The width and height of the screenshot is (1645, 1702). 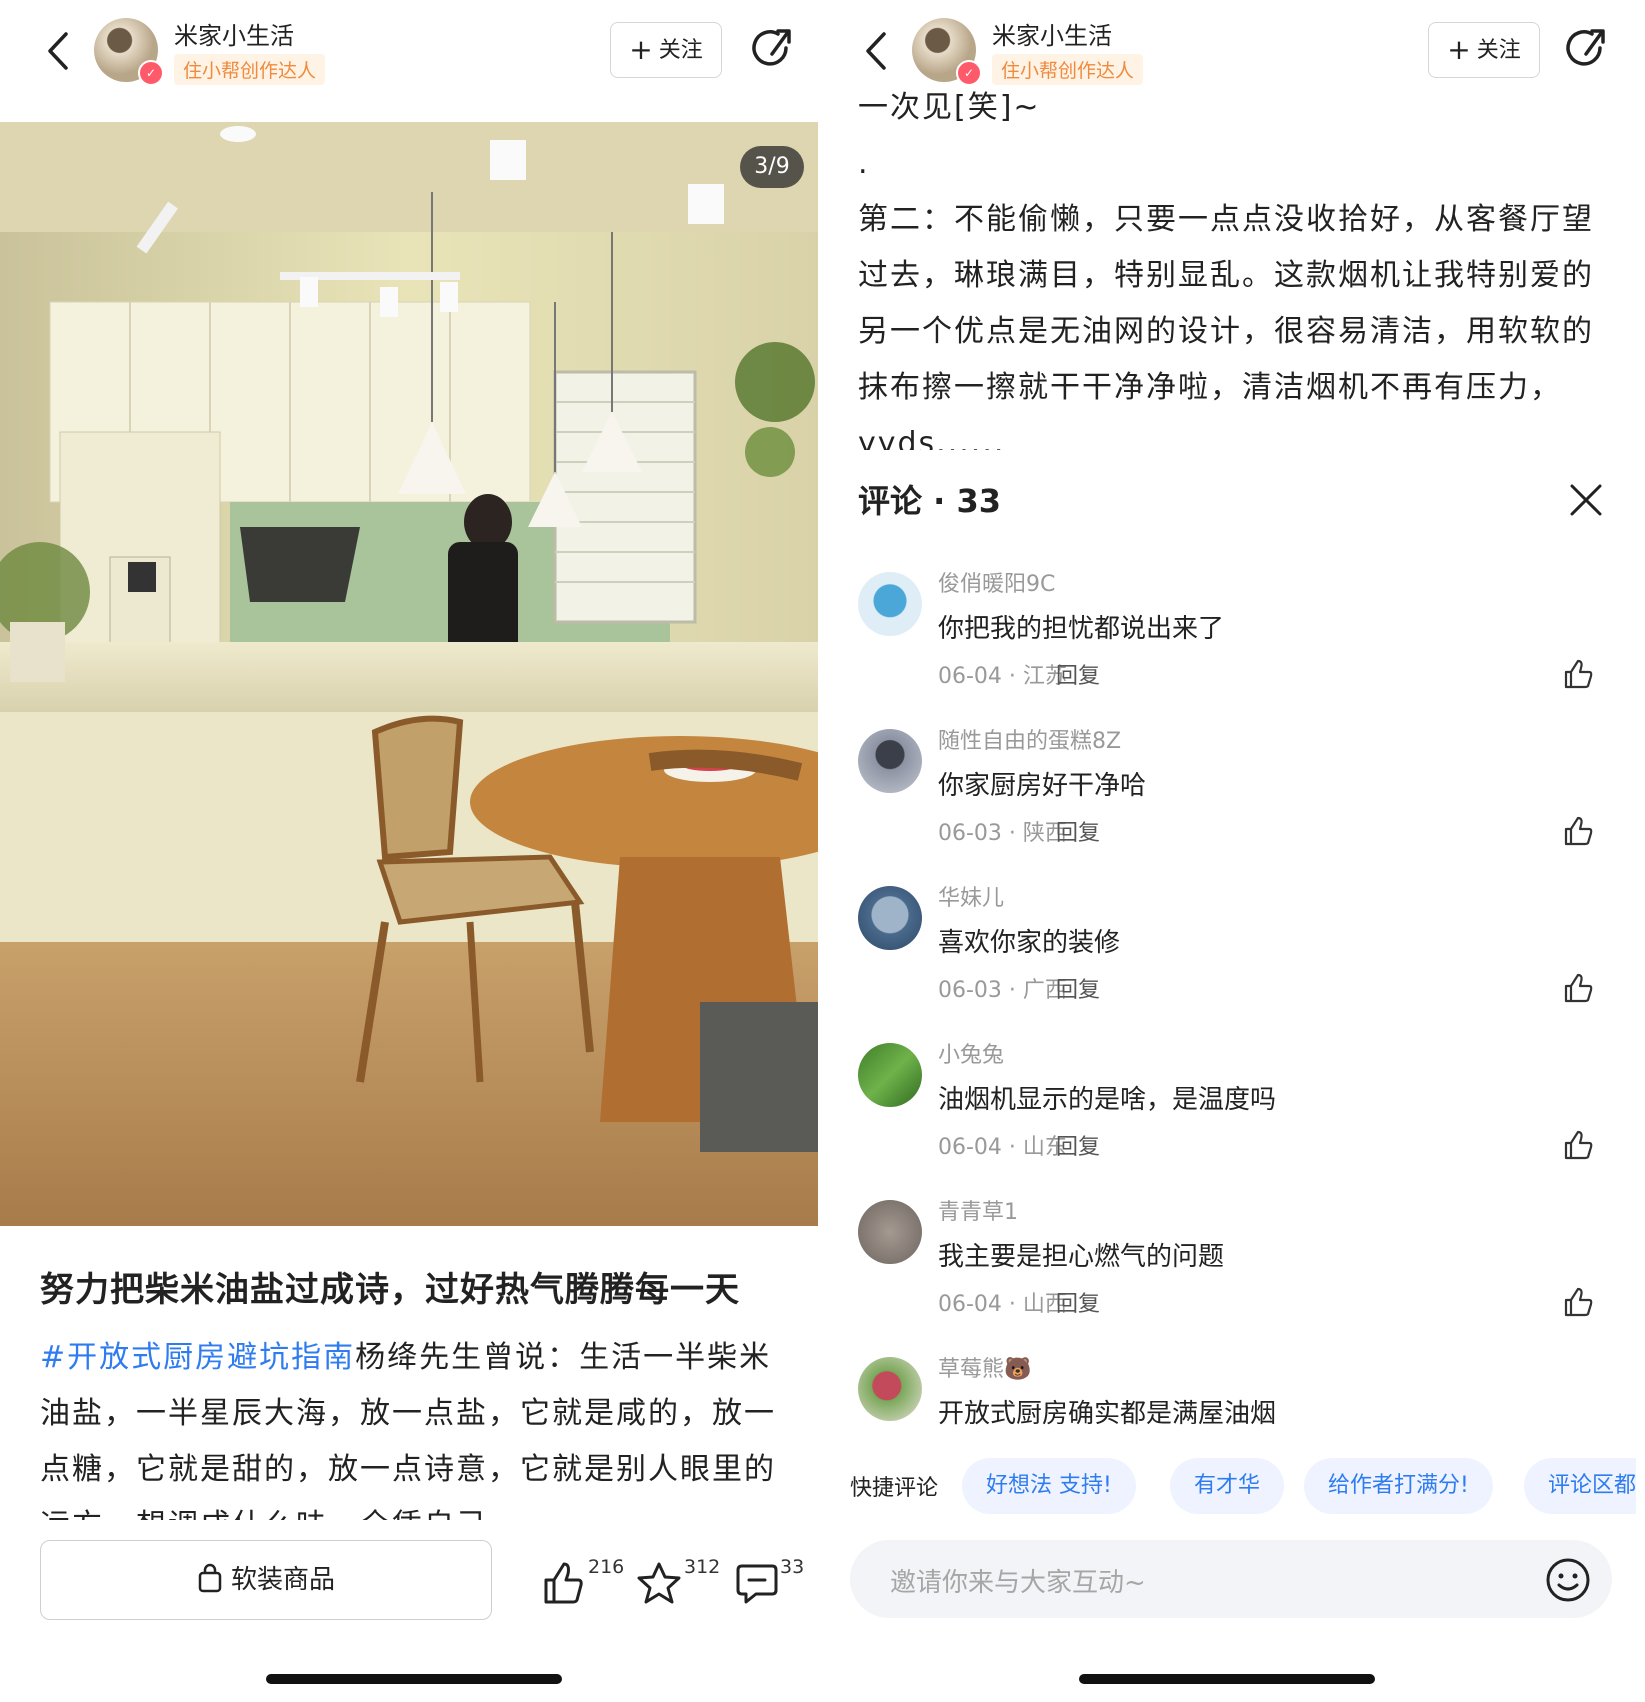 What do you see at coordinates (1081, 1257) in the screenshot?
I see `comment-text: 我主要是担心燃气的问题` at bounding box center [1081, 1257].